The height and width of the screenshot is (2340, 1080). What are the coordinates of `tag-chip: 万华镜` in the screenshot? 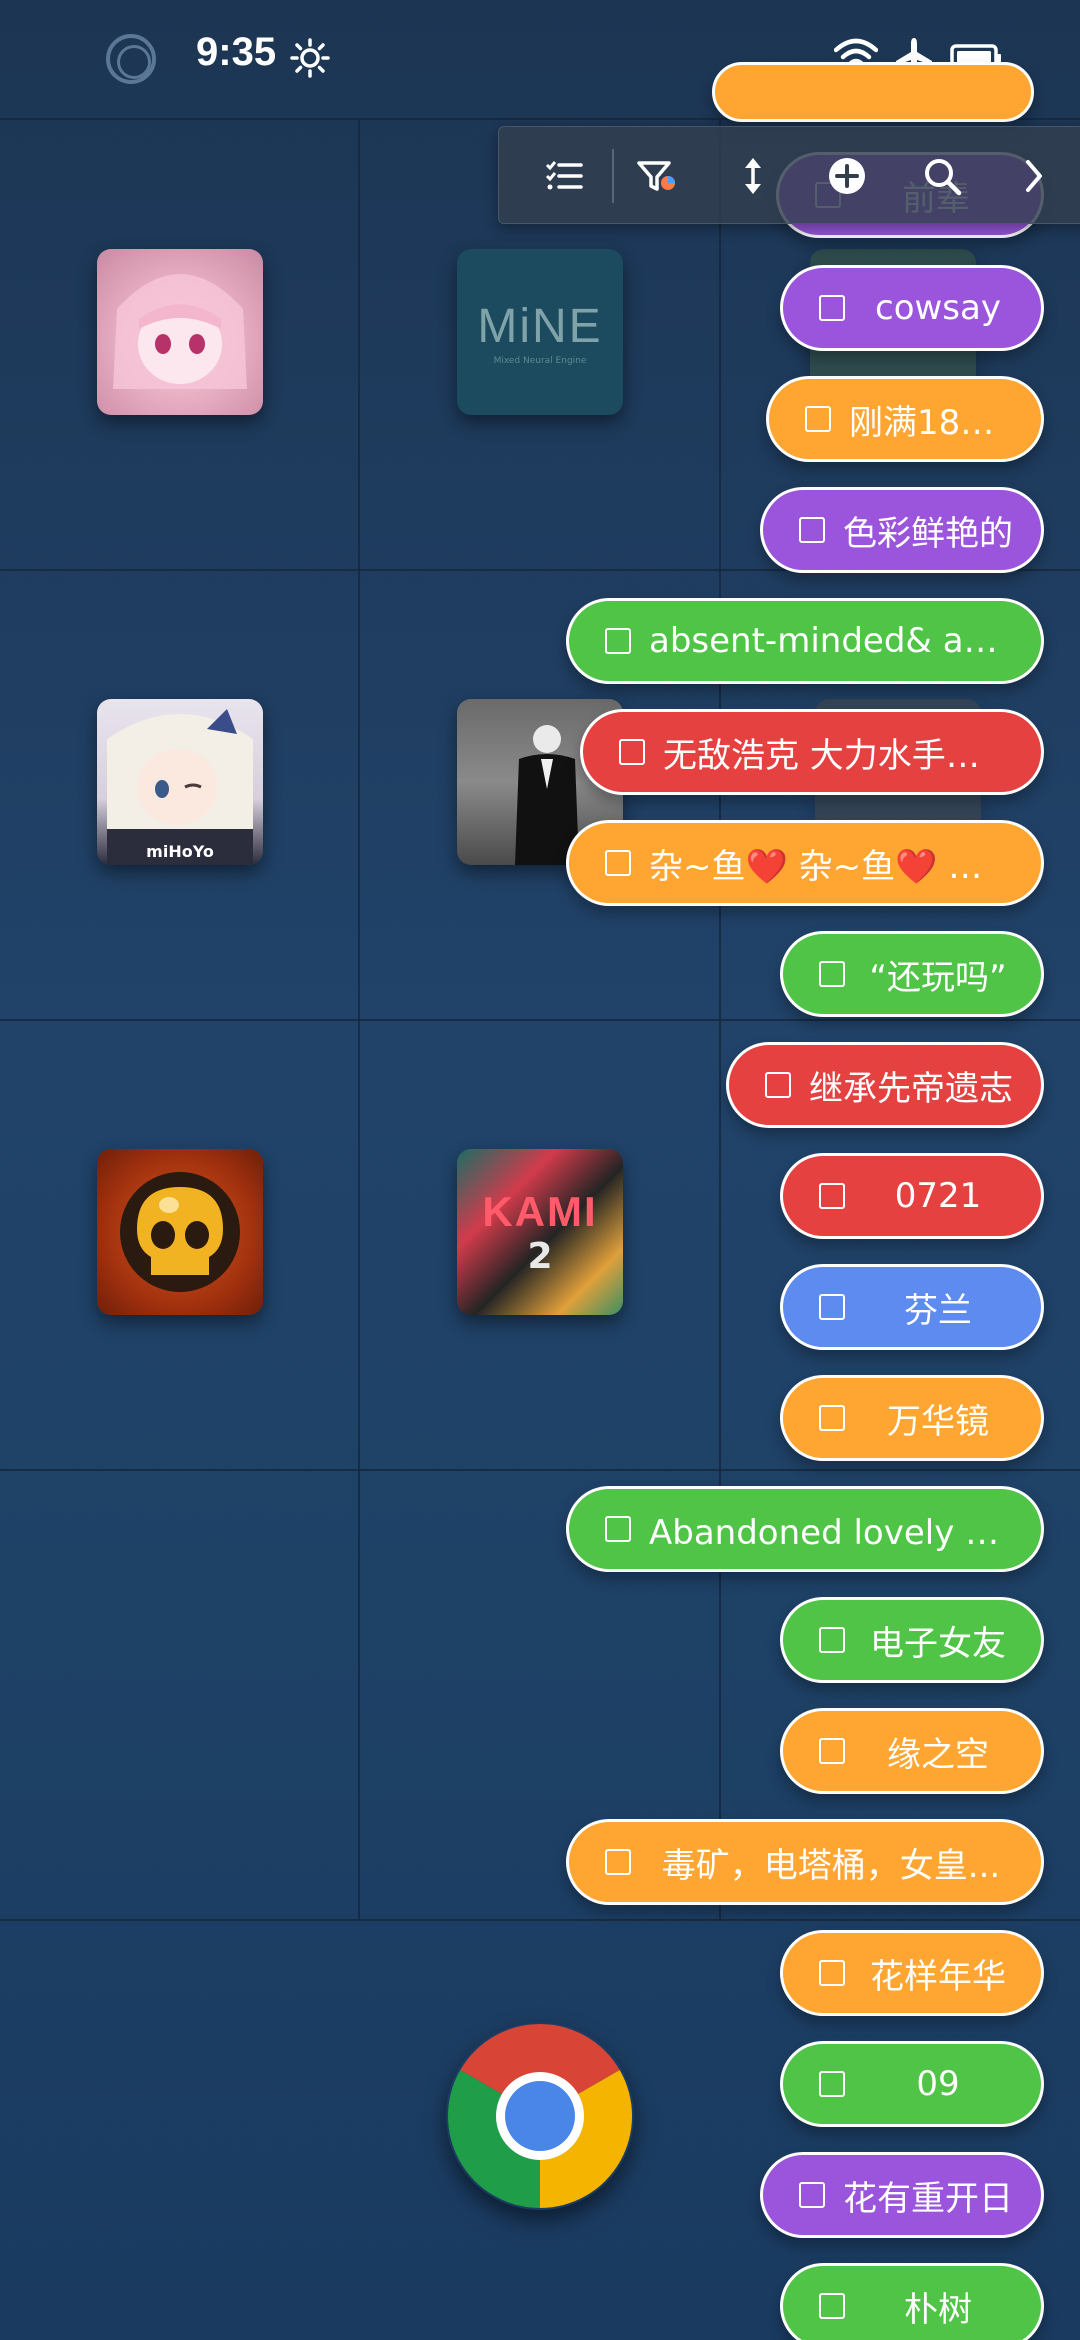 It's located at (912, 1418).